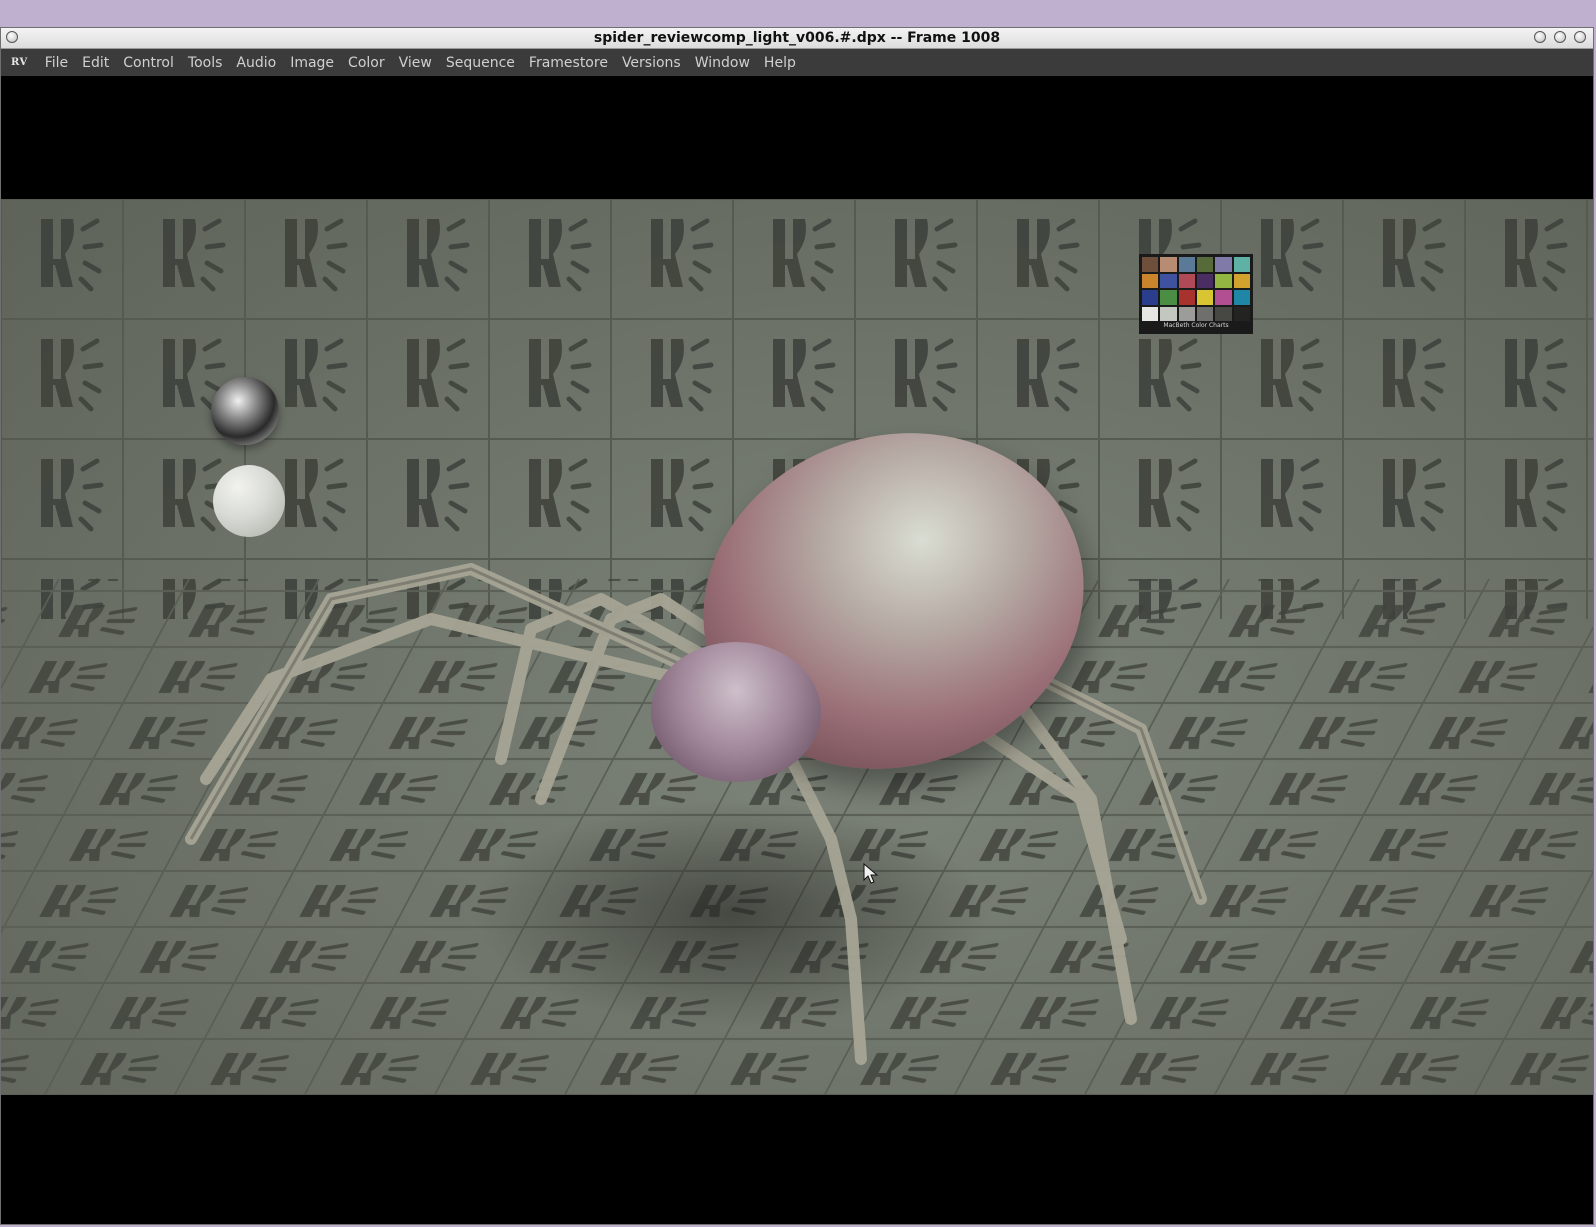  Describe the element at coordinates (19, 62) in the screenshot. I see `rv-logo: RV` at that location.